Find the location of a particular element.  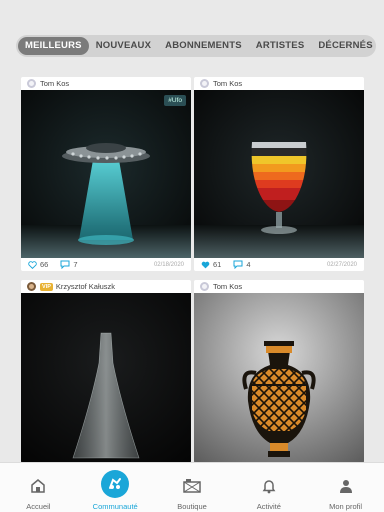

profile-icon is located at coordinates (346, 486).